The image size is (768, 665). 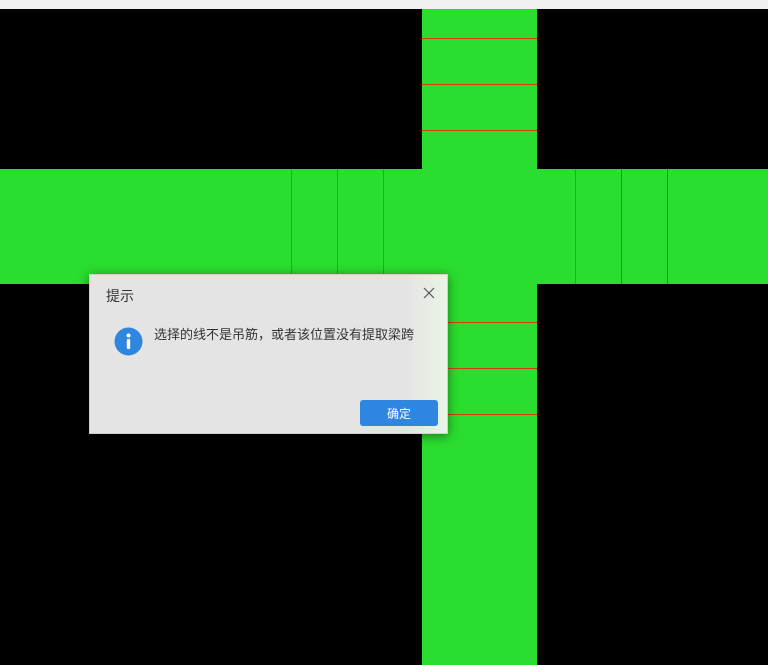 I want to click on dialog-title: 提示, so click(x=120, y=297).